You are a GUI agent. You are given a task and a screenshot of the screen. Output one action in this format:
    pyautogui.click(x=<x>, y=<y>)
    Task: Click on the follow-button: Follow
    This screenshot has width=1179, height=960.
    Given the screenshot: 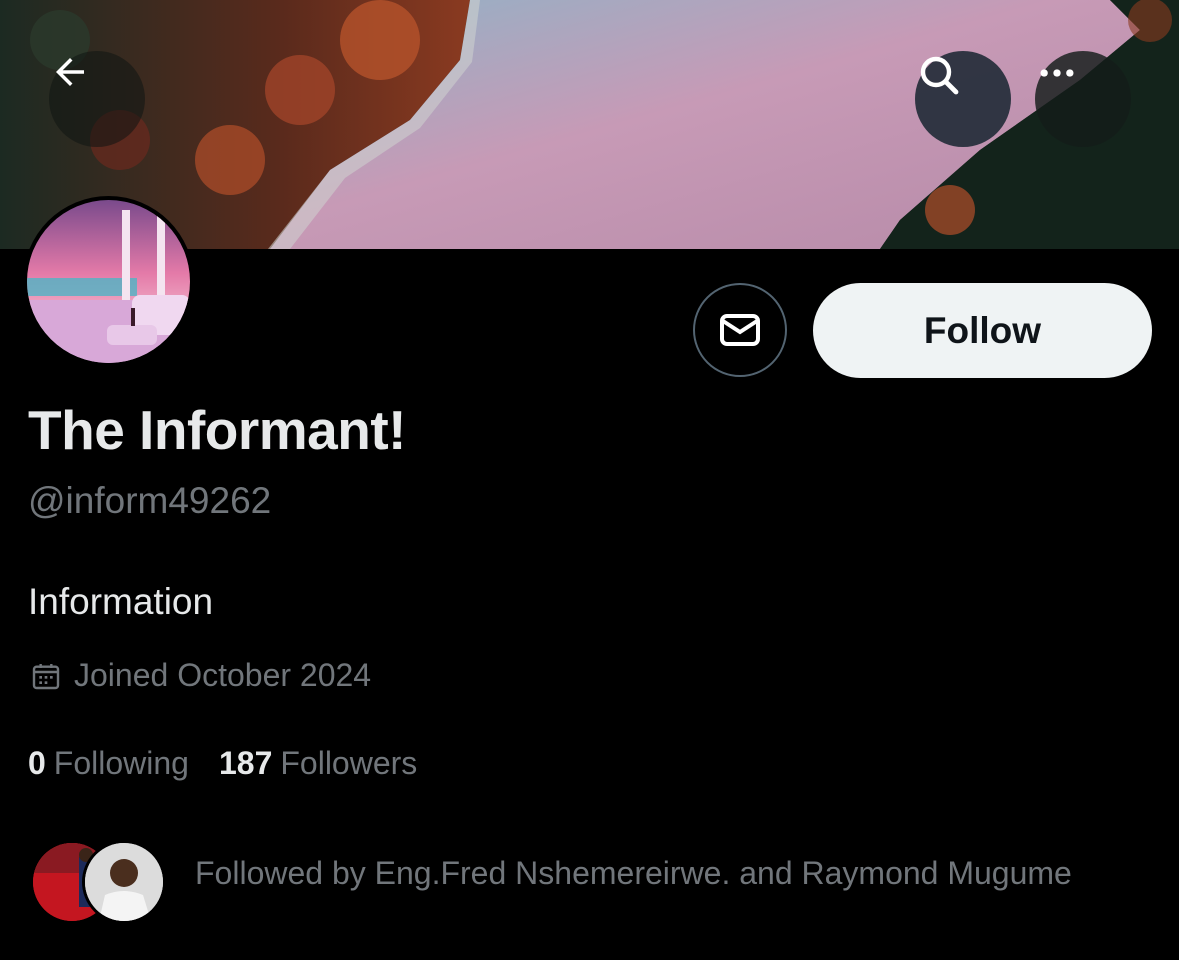 What is the action you would take?
    pyautogui.click(x=982, y=330)
    